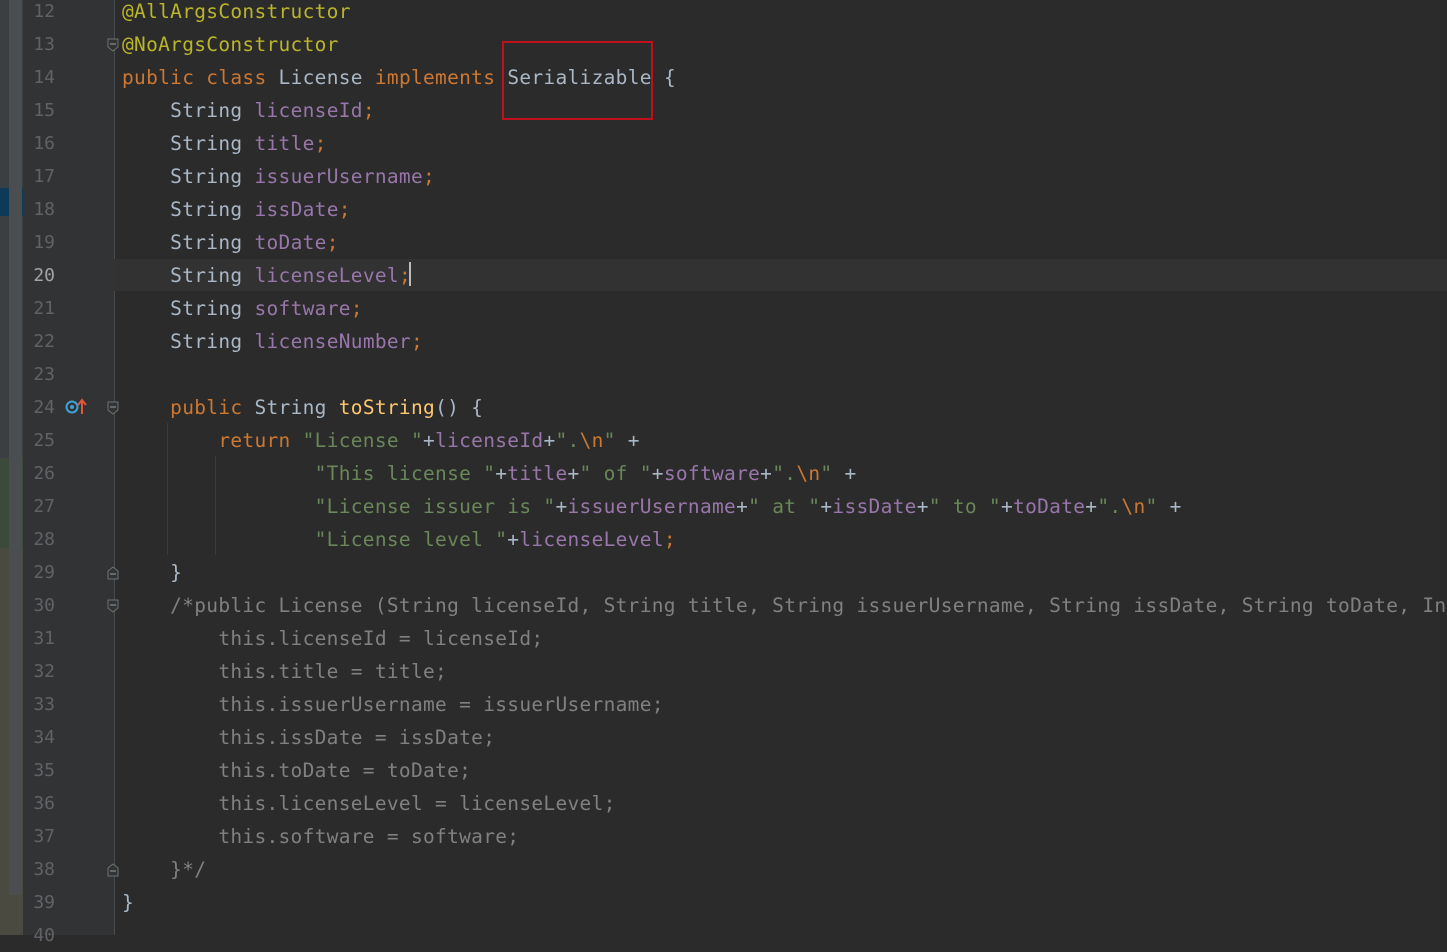 The height and width of the screenshot is (952, 1447). What do you see at coordinates (723, 374) in the screenshot?
I see `code-line: 23` at bounding box center [723, 374].